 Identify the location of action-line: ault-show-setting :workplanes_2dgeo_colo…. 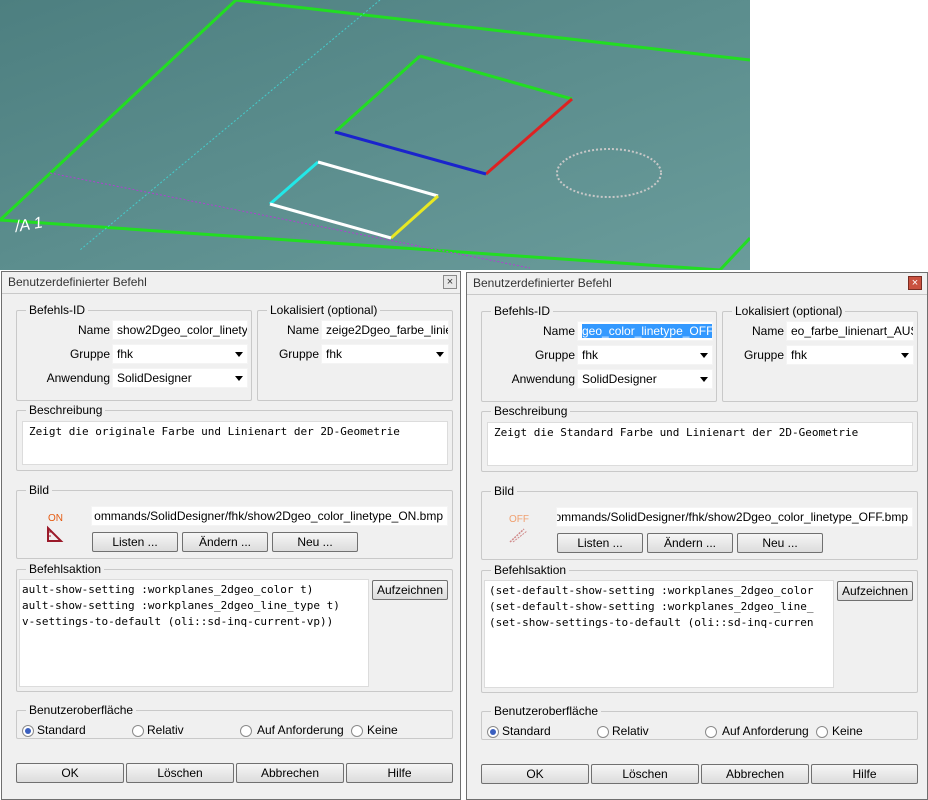
(168, 589).